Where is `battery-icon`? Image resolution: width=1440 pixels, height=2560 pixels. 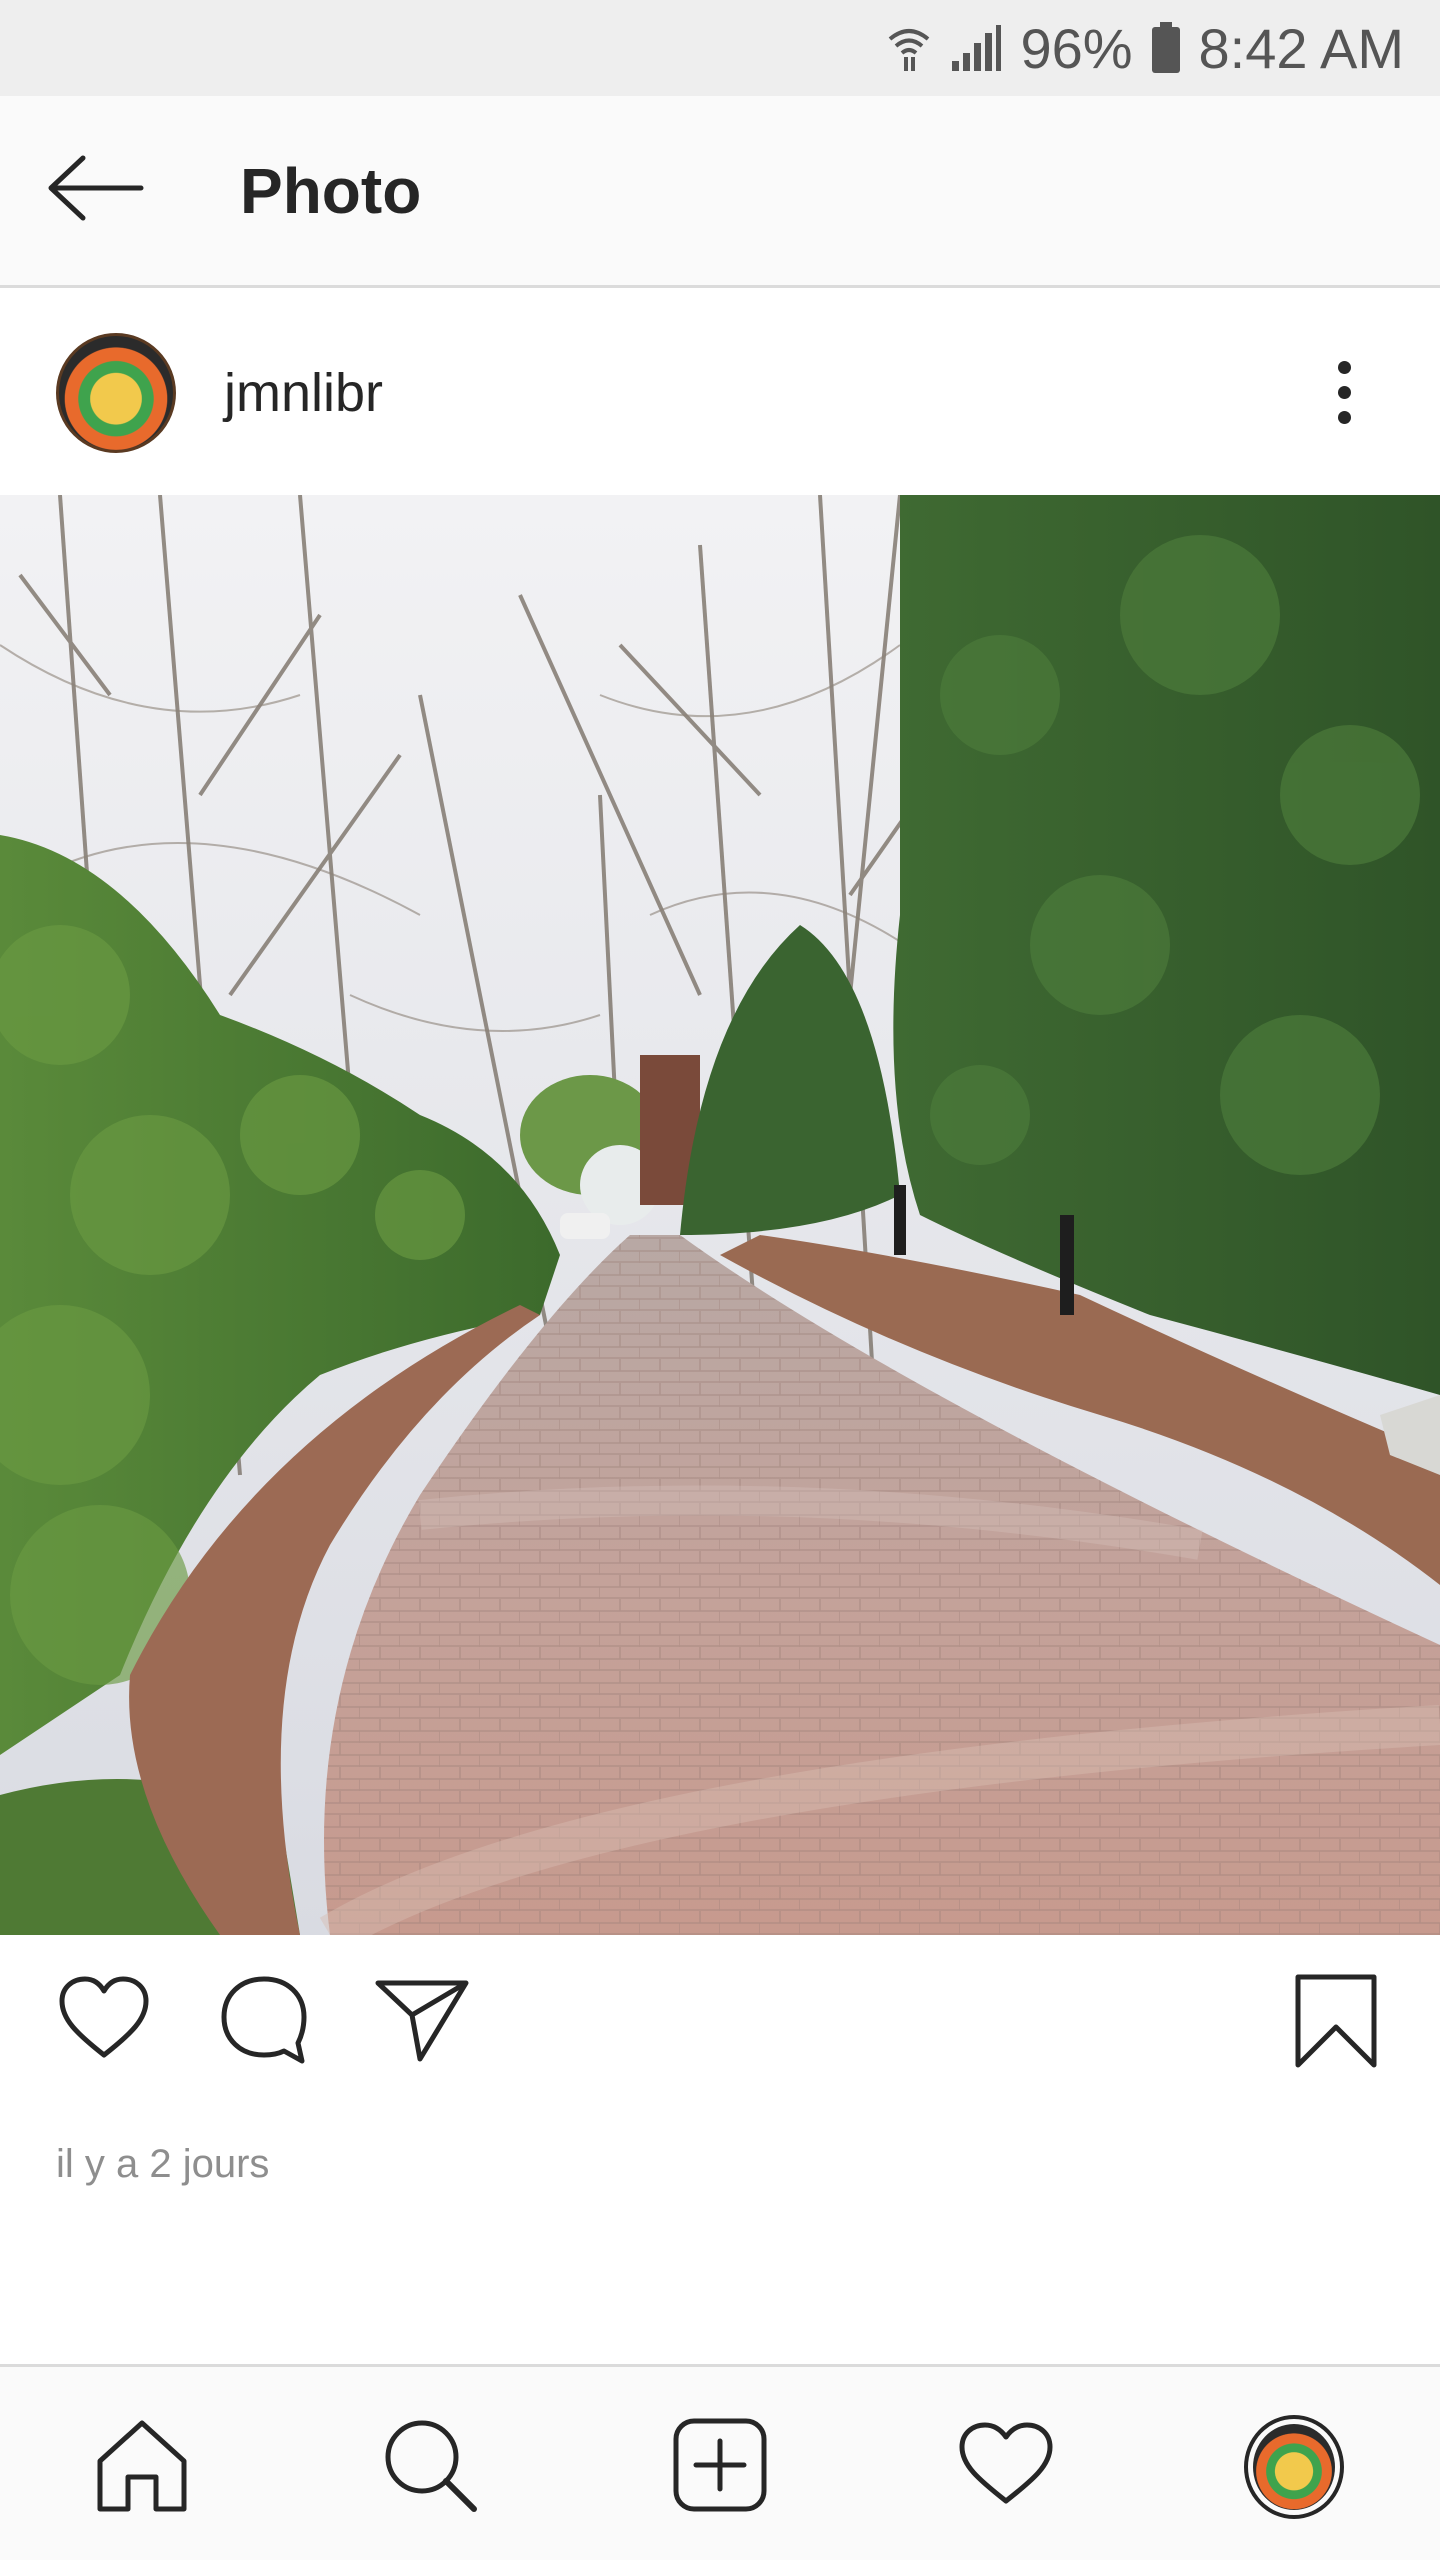 battery-icon is located at coordinates (1166, 48).